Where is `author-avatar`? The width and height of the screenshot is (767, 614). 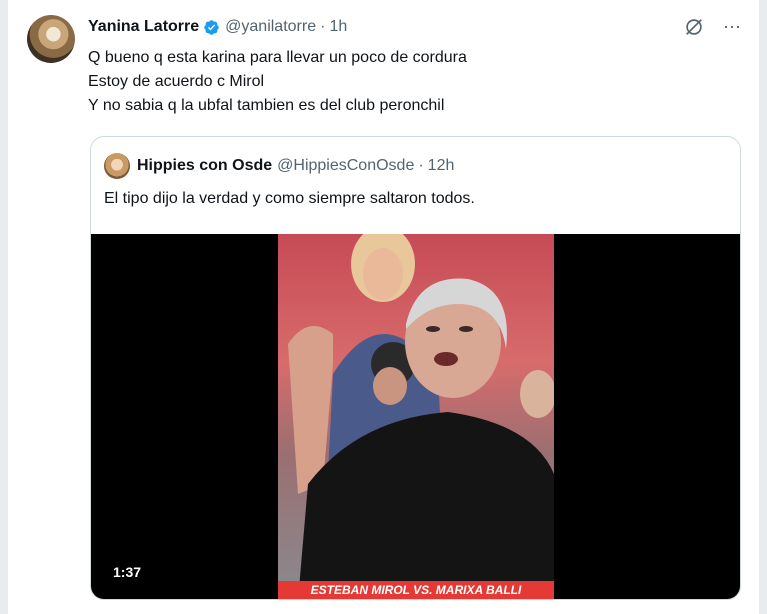 author-avatar is located at coordinates (51, 39).